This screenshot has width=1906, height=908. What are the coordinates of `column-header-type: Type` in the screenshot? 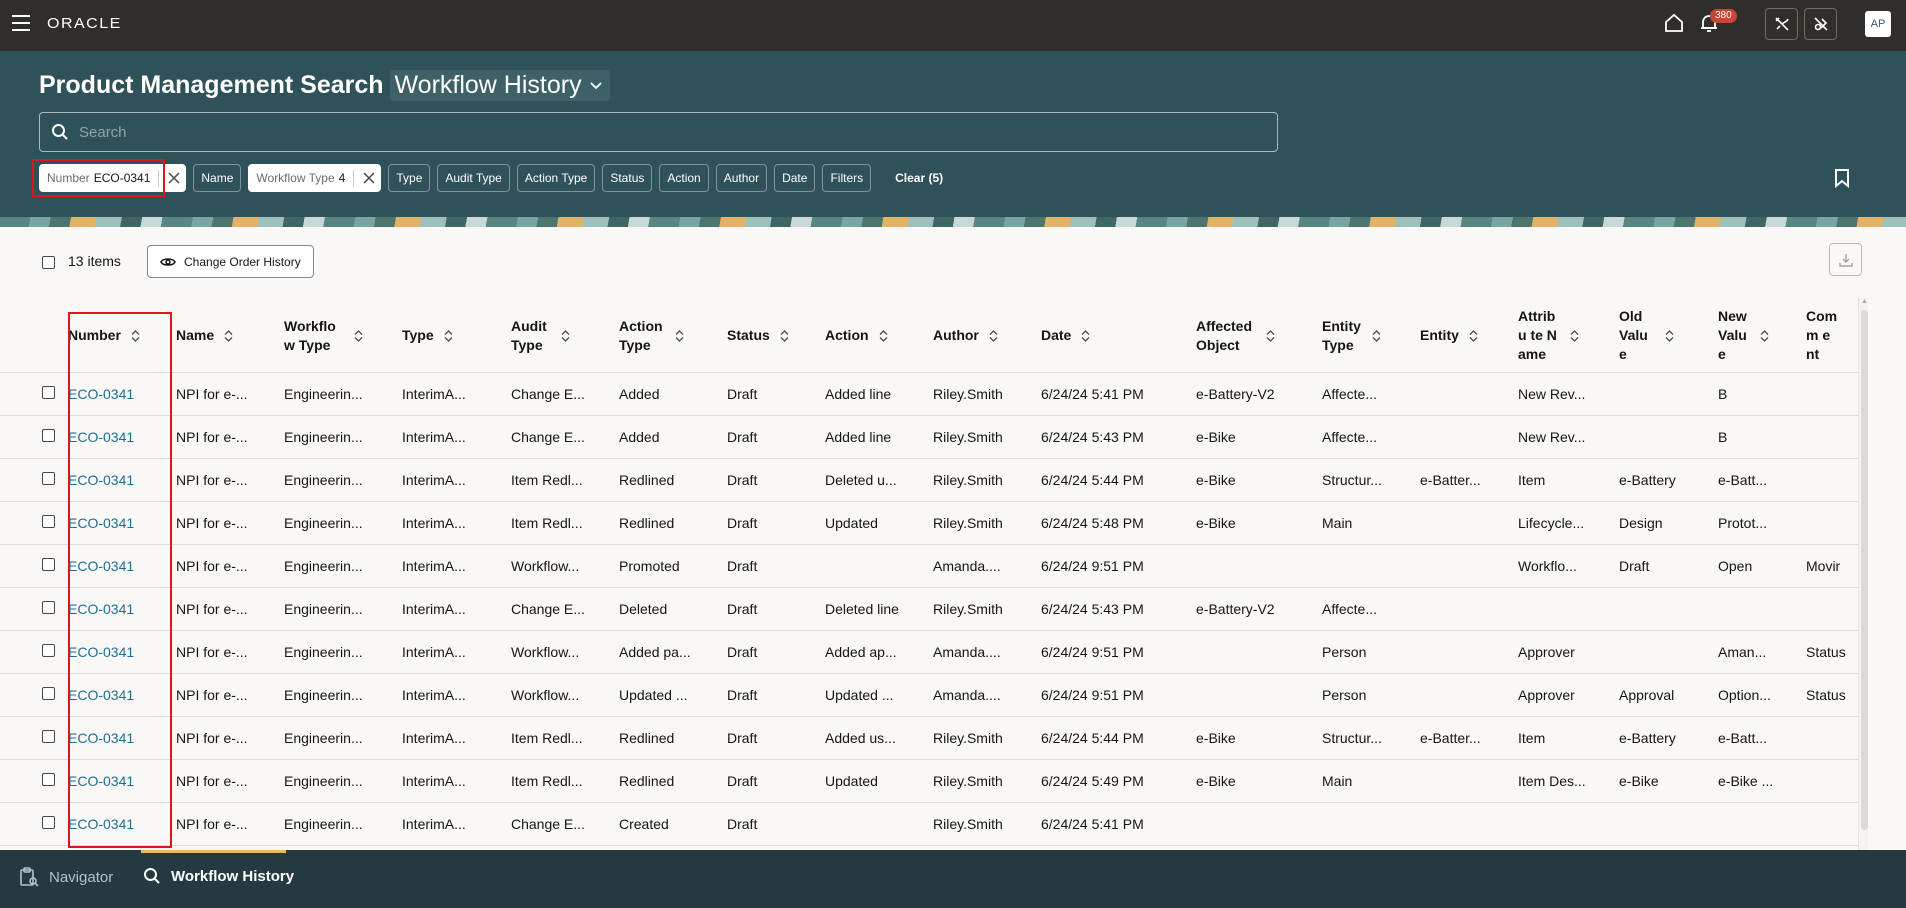 It's located at (456, 336).